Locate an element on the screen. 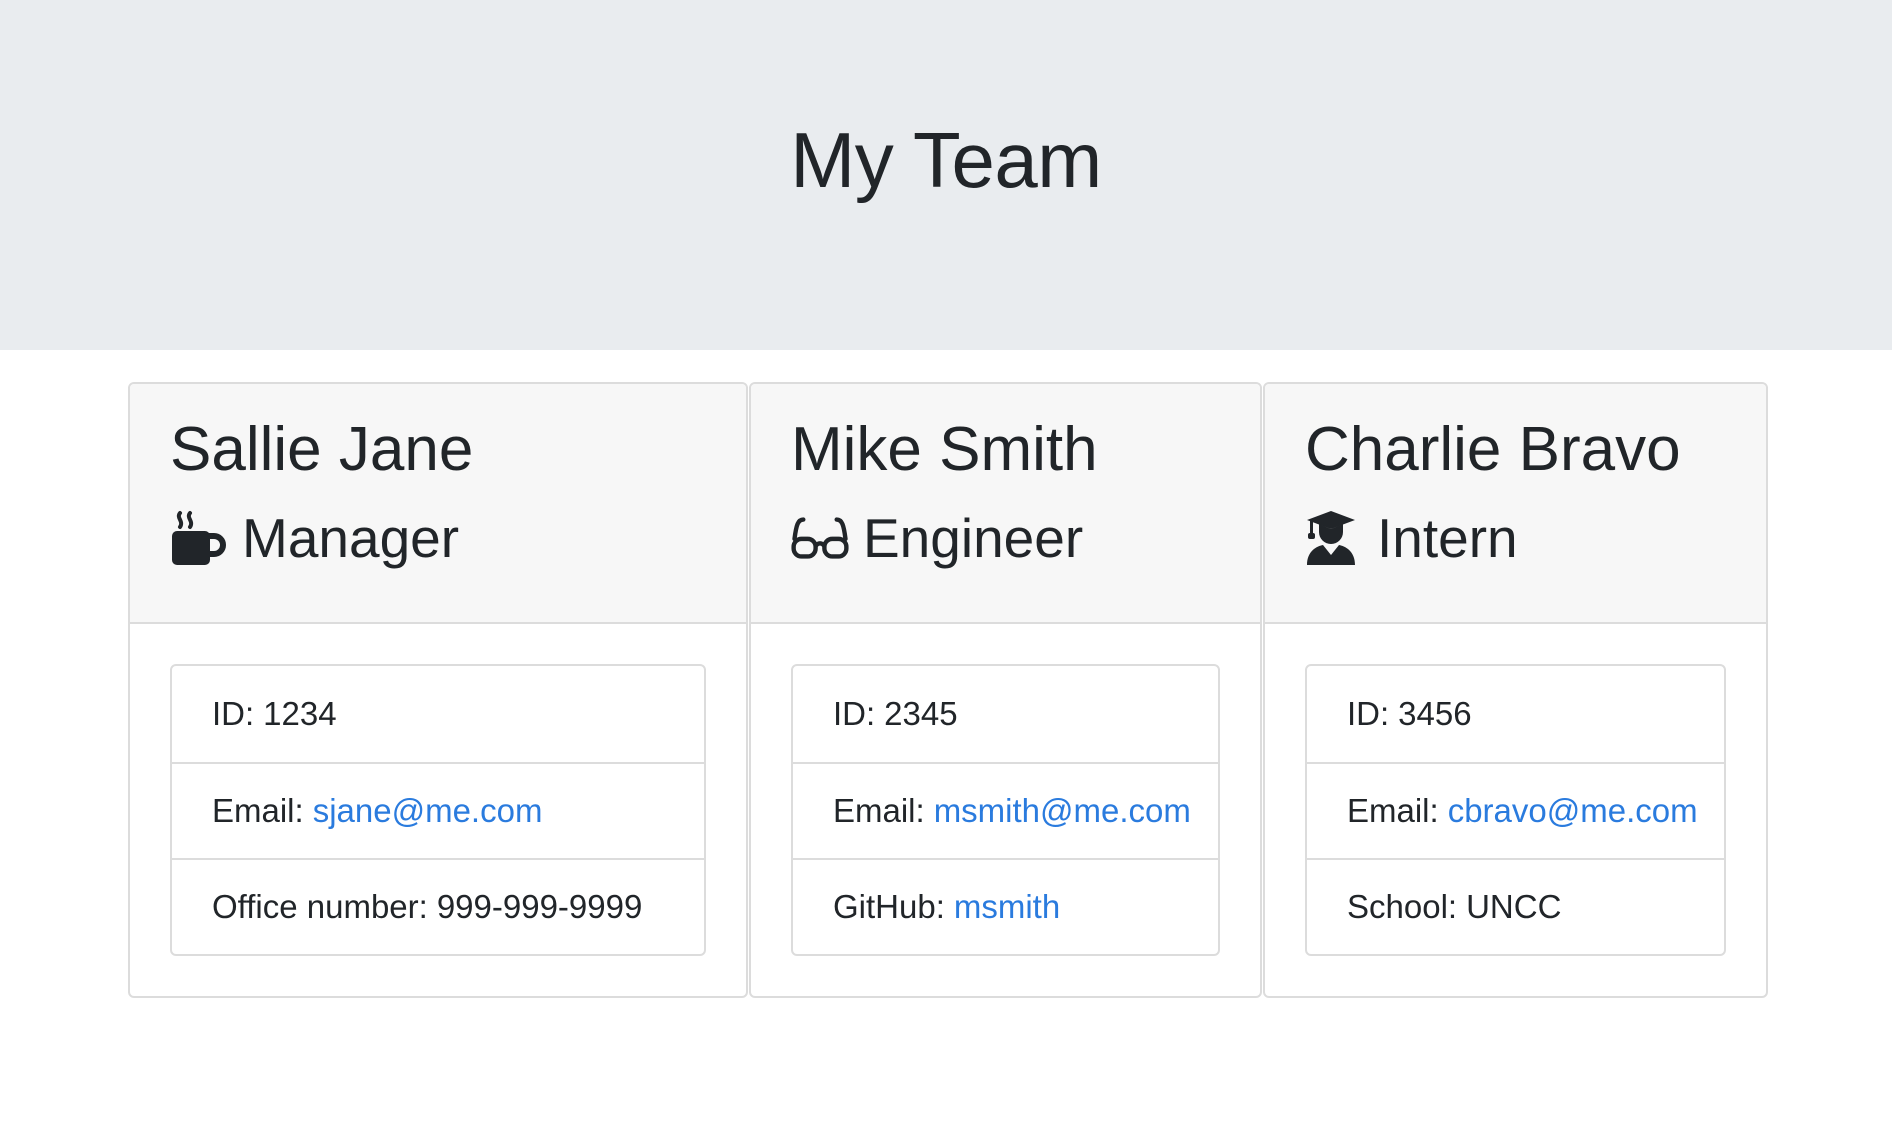 The width and height of the screenshot is (1892, 1130). github-label: GitHub: is located at coordinates (889, 906).